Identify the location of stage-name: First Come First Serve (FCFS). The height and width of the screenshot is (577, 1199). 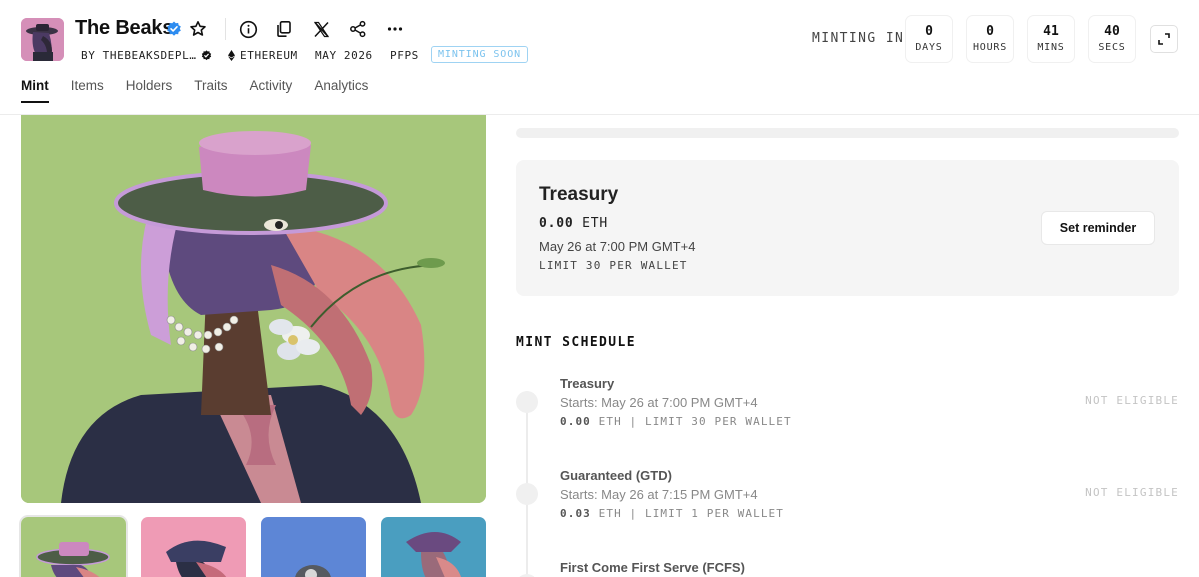
(652, 567).